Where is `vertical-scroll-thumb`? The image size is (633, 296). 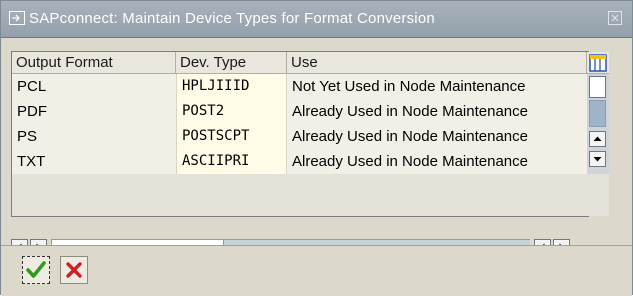 vertical-scroll-thumb is located at coordinates (597, 113).